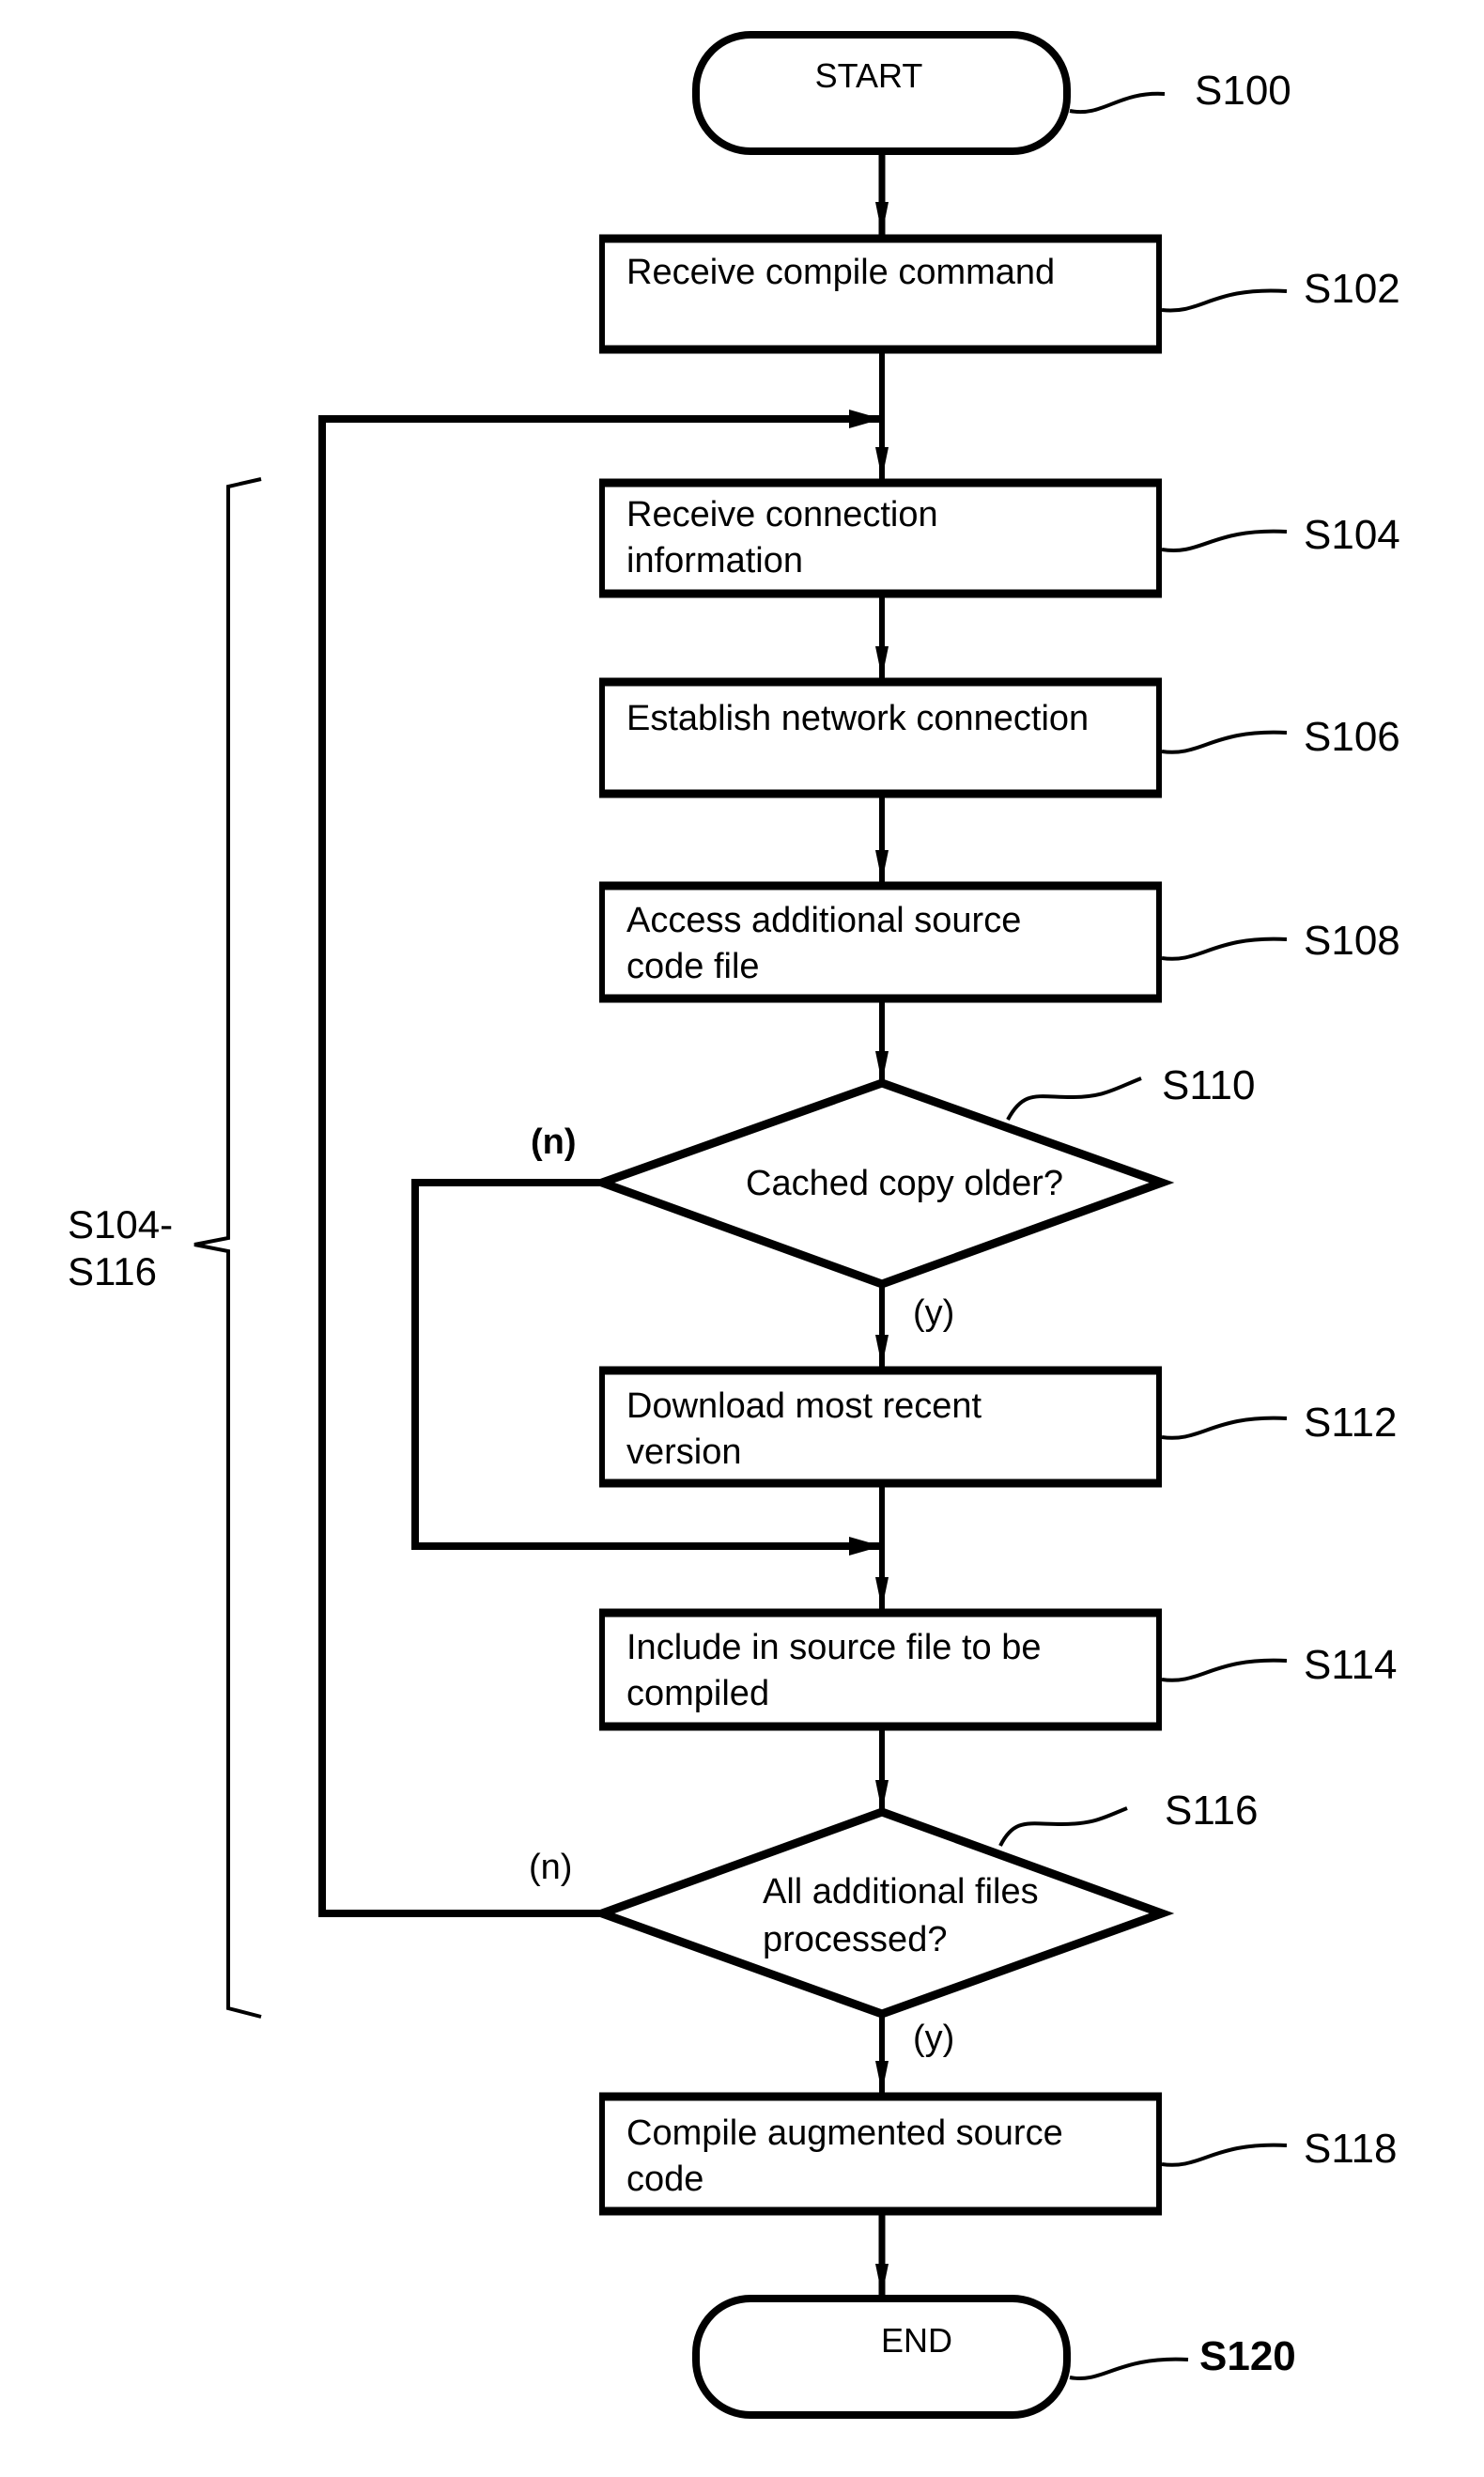 This screenshot has height=2477, width=1484. Describe the element at coordinates (834, 1647) in the screenshot. I see `box-label-line1: Include in source file to be` at that location.